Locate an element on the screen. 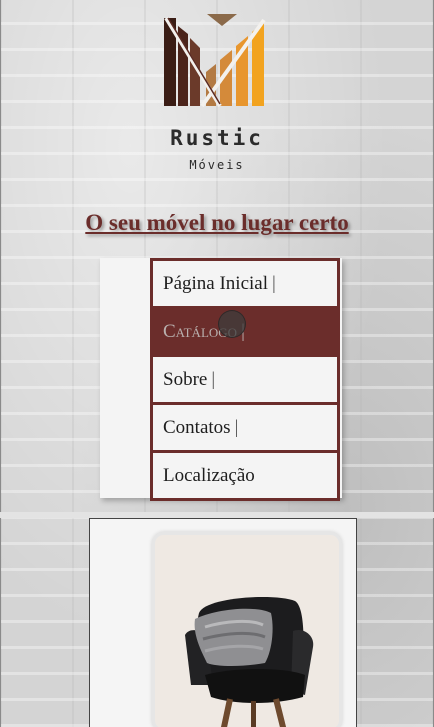  nav-item-label: Contatos is located at coordinates (197, 427).